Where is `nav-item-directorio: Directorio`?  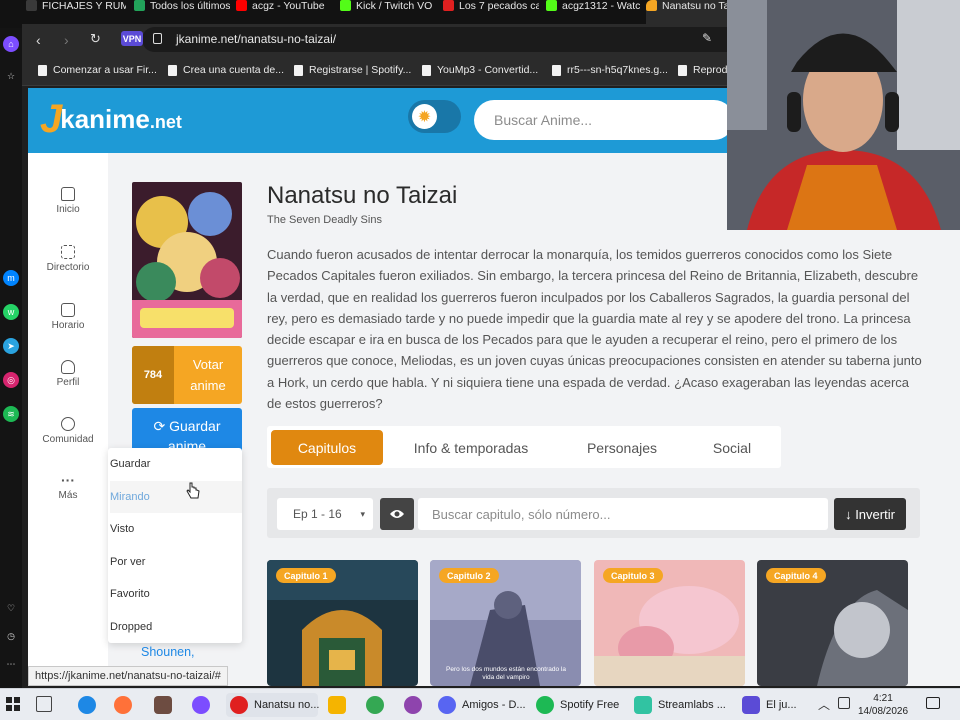
nav-item-directorio: Directorio is located at coordinates (68, 259).